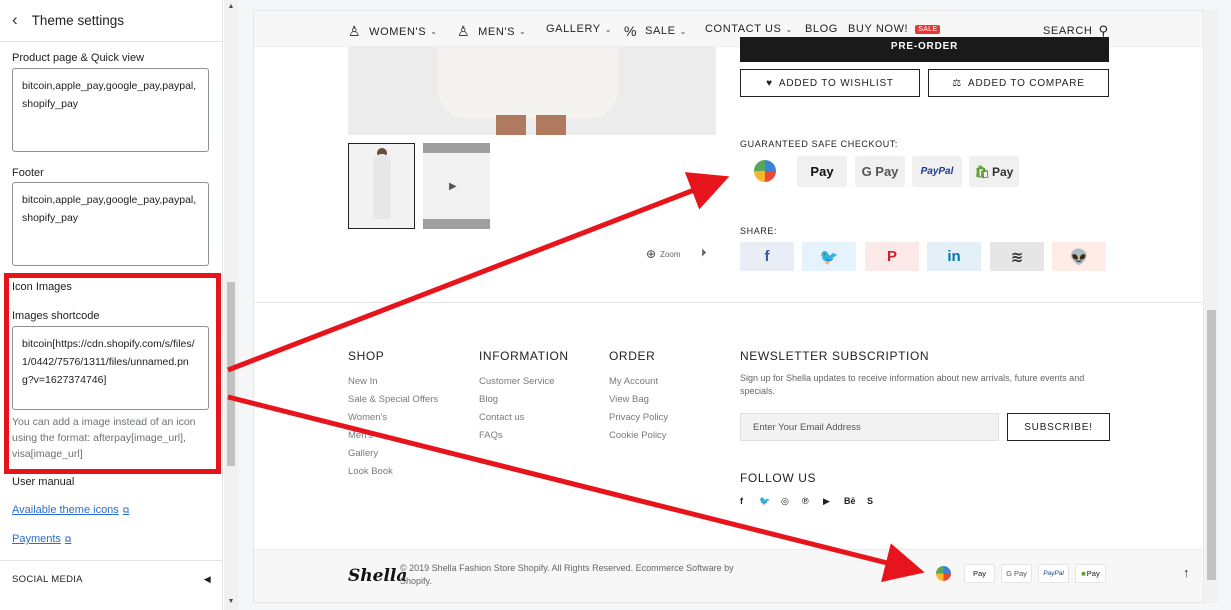 This screenshot has height=610, width=1231. Describe the element at coordinates (1211, 445) in the screenshot. I see `preview-scrollbar-thumb` at that location.